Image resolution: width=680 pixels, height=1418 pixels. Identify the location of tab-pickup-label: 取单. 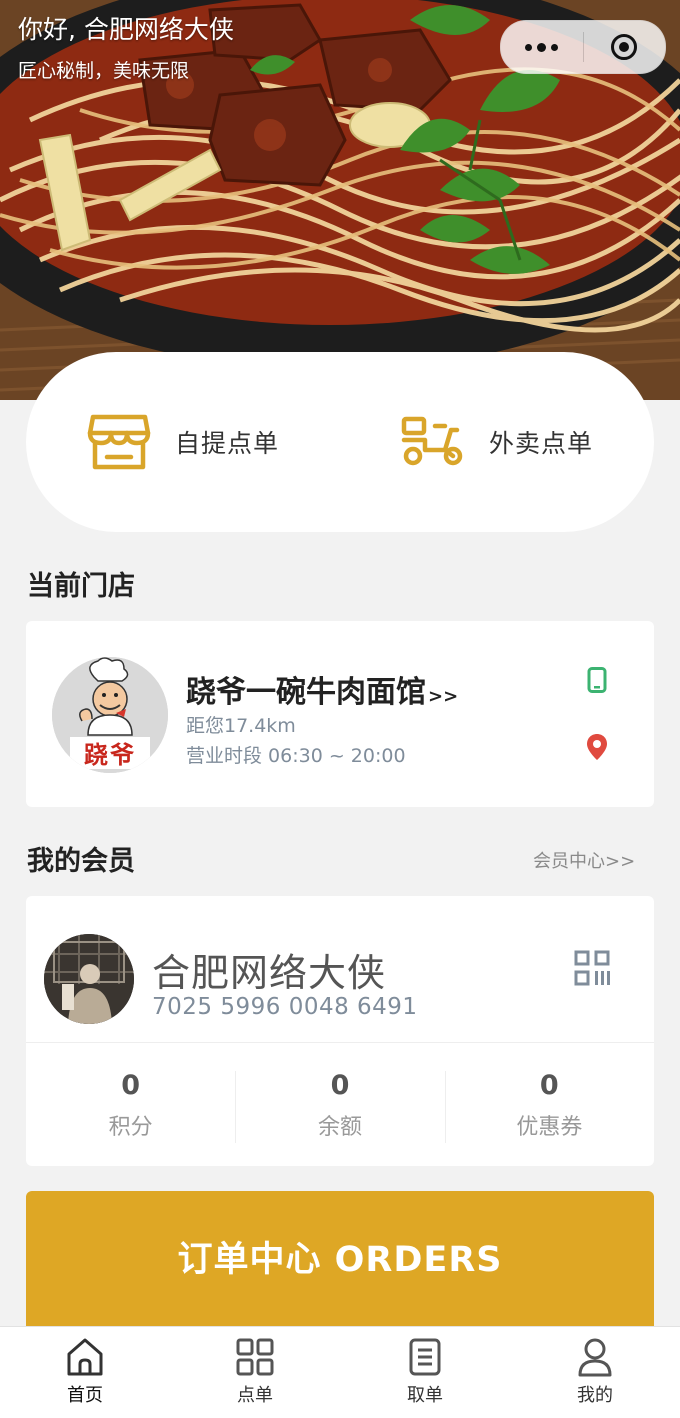
(425, 1395).